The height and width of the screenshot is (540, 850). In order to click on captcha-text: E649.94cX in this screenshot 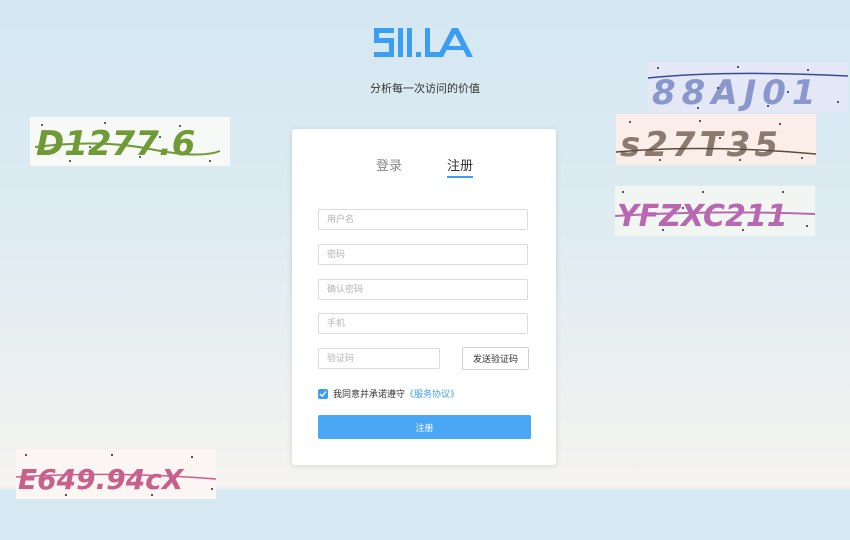, I will do `click(101, 479)`.